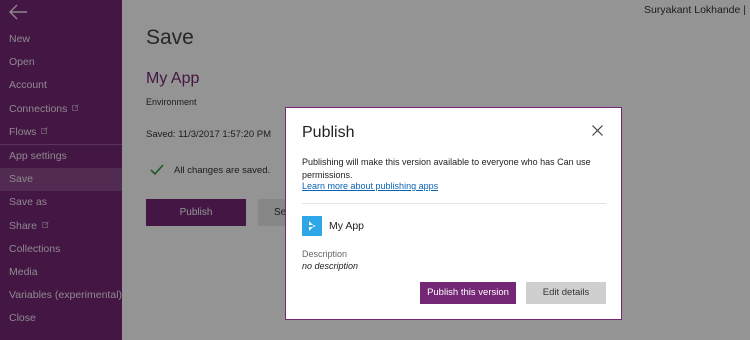  Describe the element at coordinates (325, 254) in the screenshot. I see `description-label: Description` at that location.